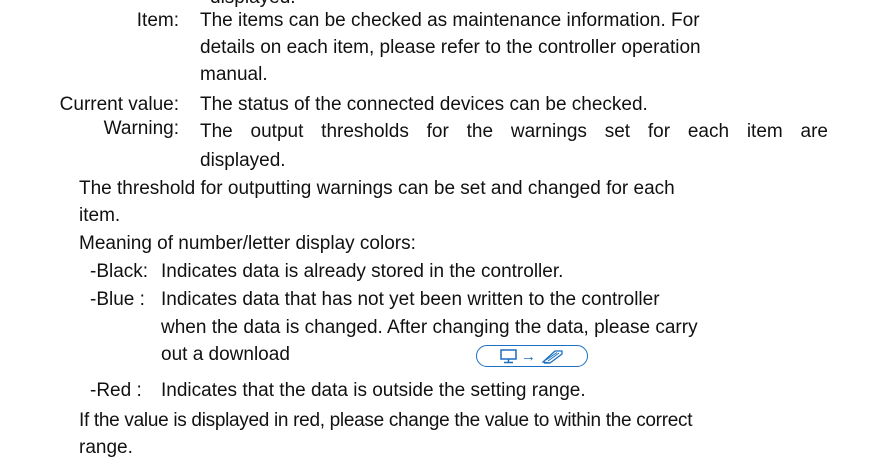 This screenshot has width=872, height=463. What do you see at coordinates (508, 355) in the screenshot?
I see `monitor-icon` at bounding box center [508, 355].